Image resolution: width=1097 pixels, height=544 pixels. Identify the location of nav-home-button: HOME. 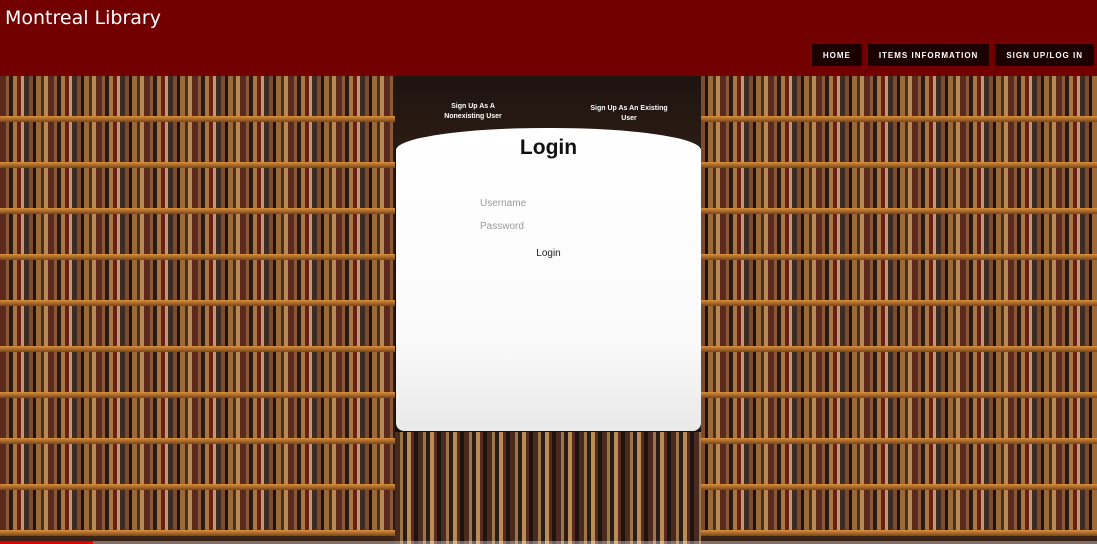
(836, 55).